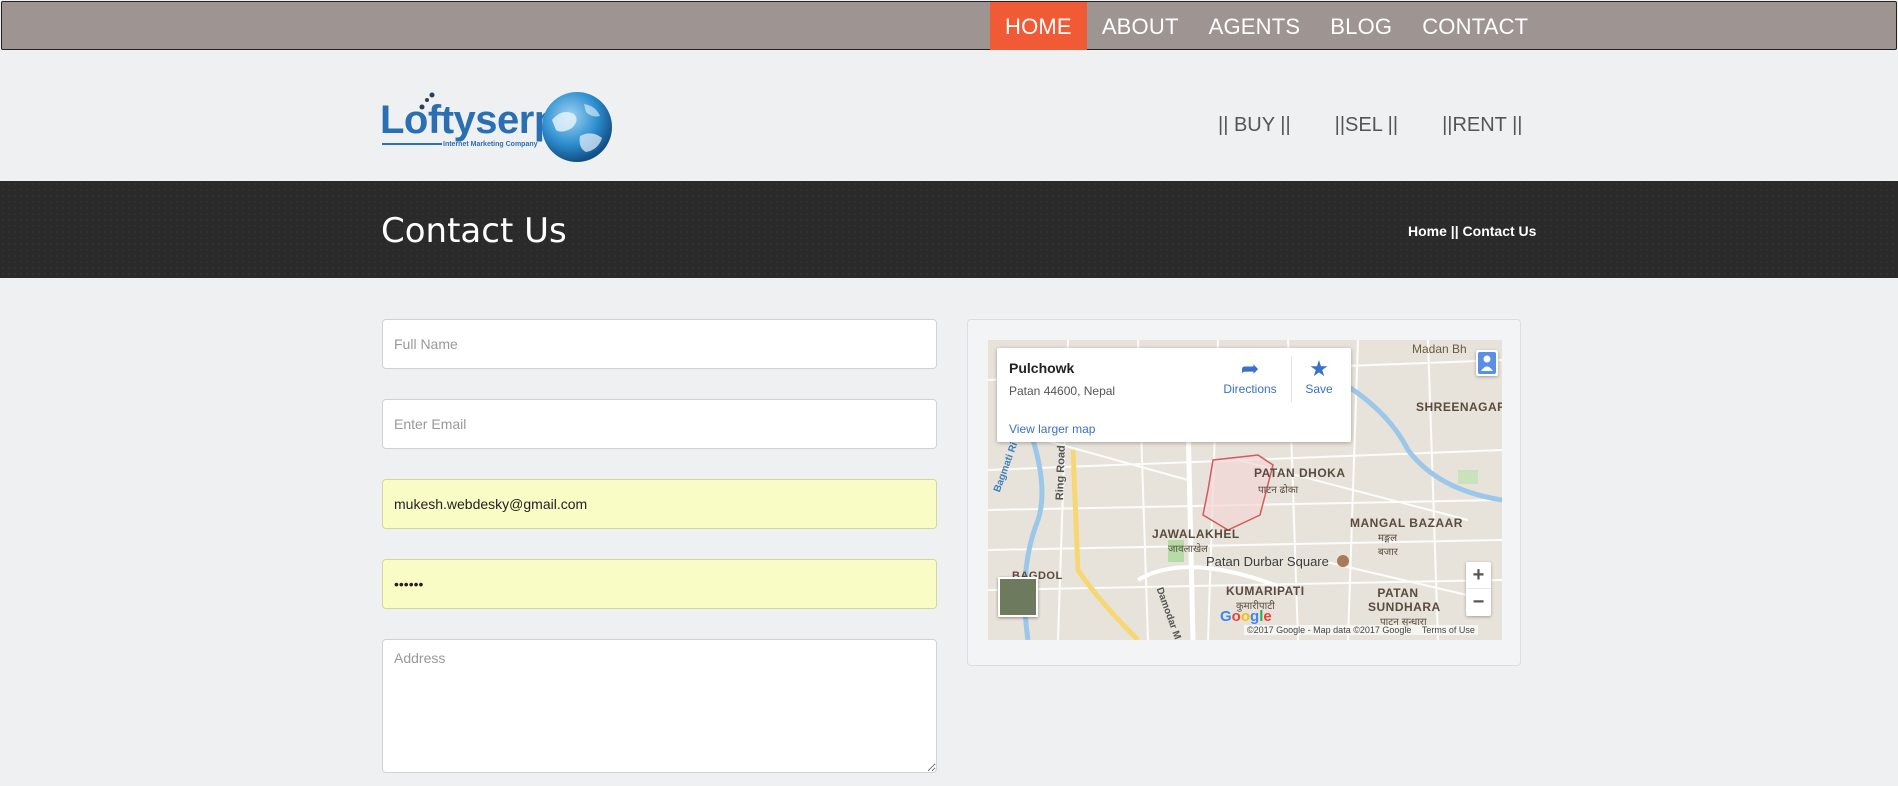 This screenshot has height=786, width=1898. Describe the element at coordinates (1319, 368) in the screenshot. I see `star-icon: ★` at that location.